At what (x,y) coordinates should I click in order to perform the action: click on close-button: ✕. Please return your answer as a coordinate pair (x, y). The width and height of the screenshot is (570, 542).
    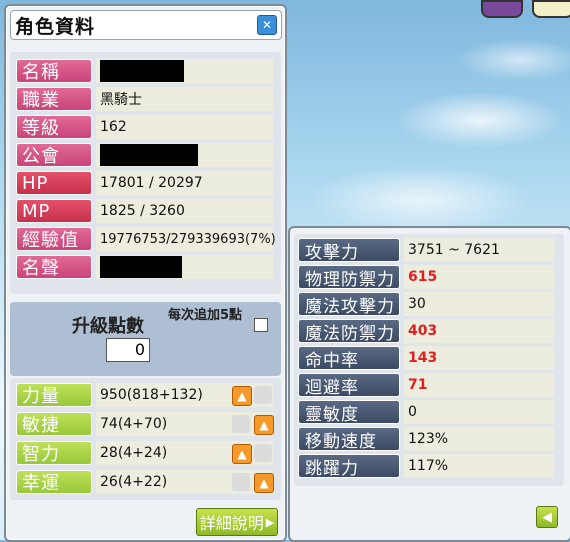
    Looking at the image, I should click on (267, 25).